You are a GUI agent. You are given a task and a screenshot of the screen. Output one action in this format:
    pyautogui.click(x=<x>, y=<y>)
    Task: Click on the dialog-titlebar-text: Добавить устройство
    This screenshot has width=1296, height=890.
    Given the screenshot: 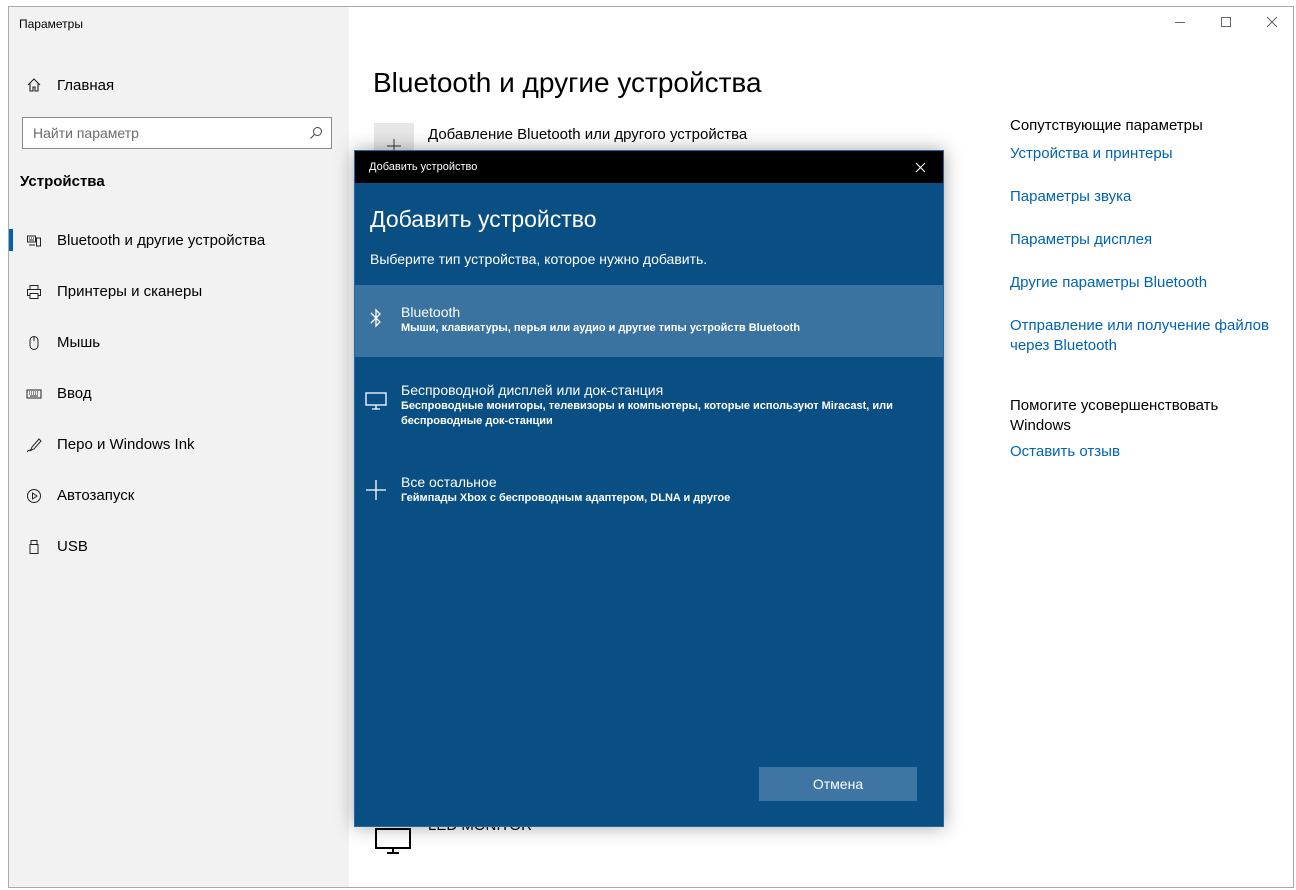 What is the action you would take?
    pyautogui.click(x=423, y=167)
    